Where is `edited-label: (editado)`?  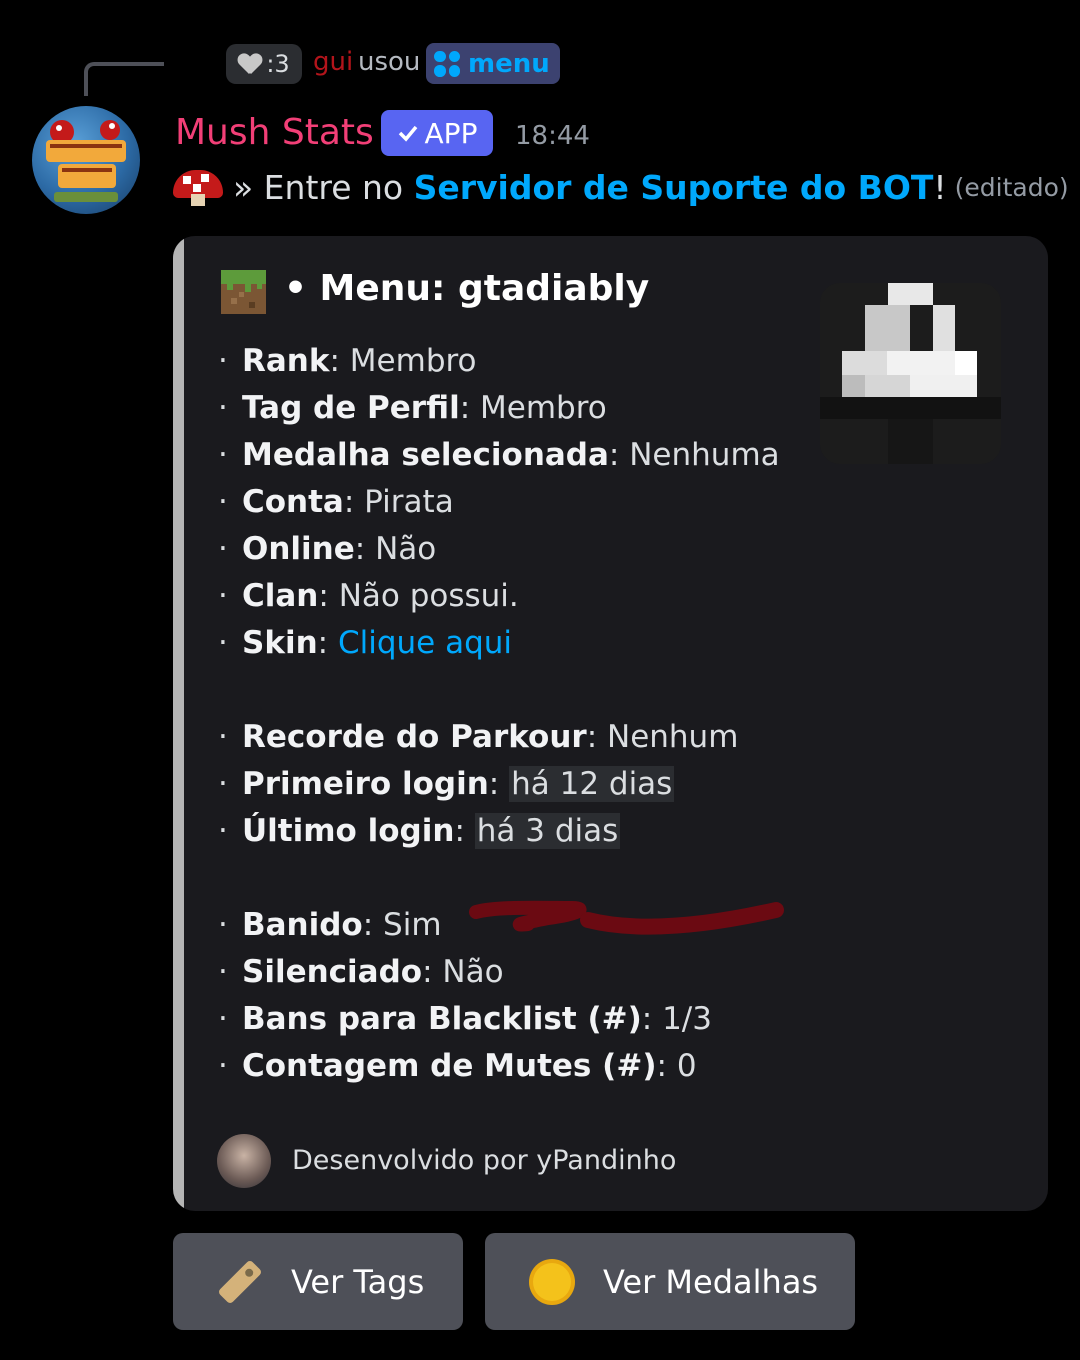
edited-label: (editado) is located at coordinates (1011, 187).